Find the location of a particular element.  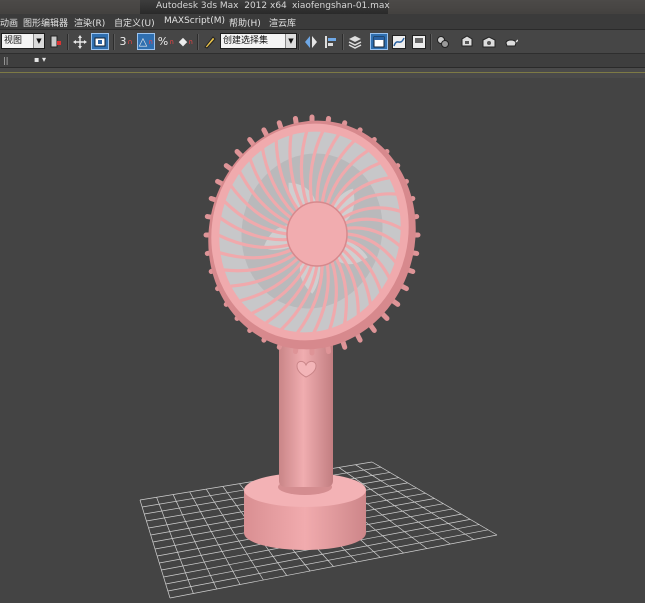

angle-snap-icon: △ ∩ is located at coordinates (146, 41).